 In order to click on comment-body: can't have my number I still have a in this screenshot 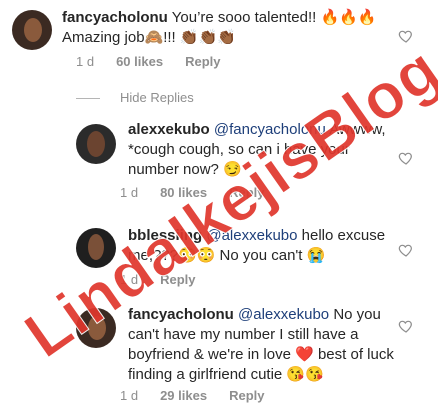, I will do `click(243, 334)`.